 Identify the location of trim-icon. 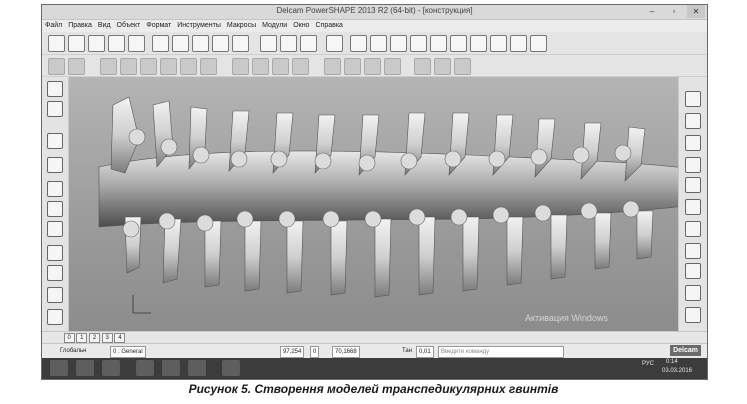
(55, 165).